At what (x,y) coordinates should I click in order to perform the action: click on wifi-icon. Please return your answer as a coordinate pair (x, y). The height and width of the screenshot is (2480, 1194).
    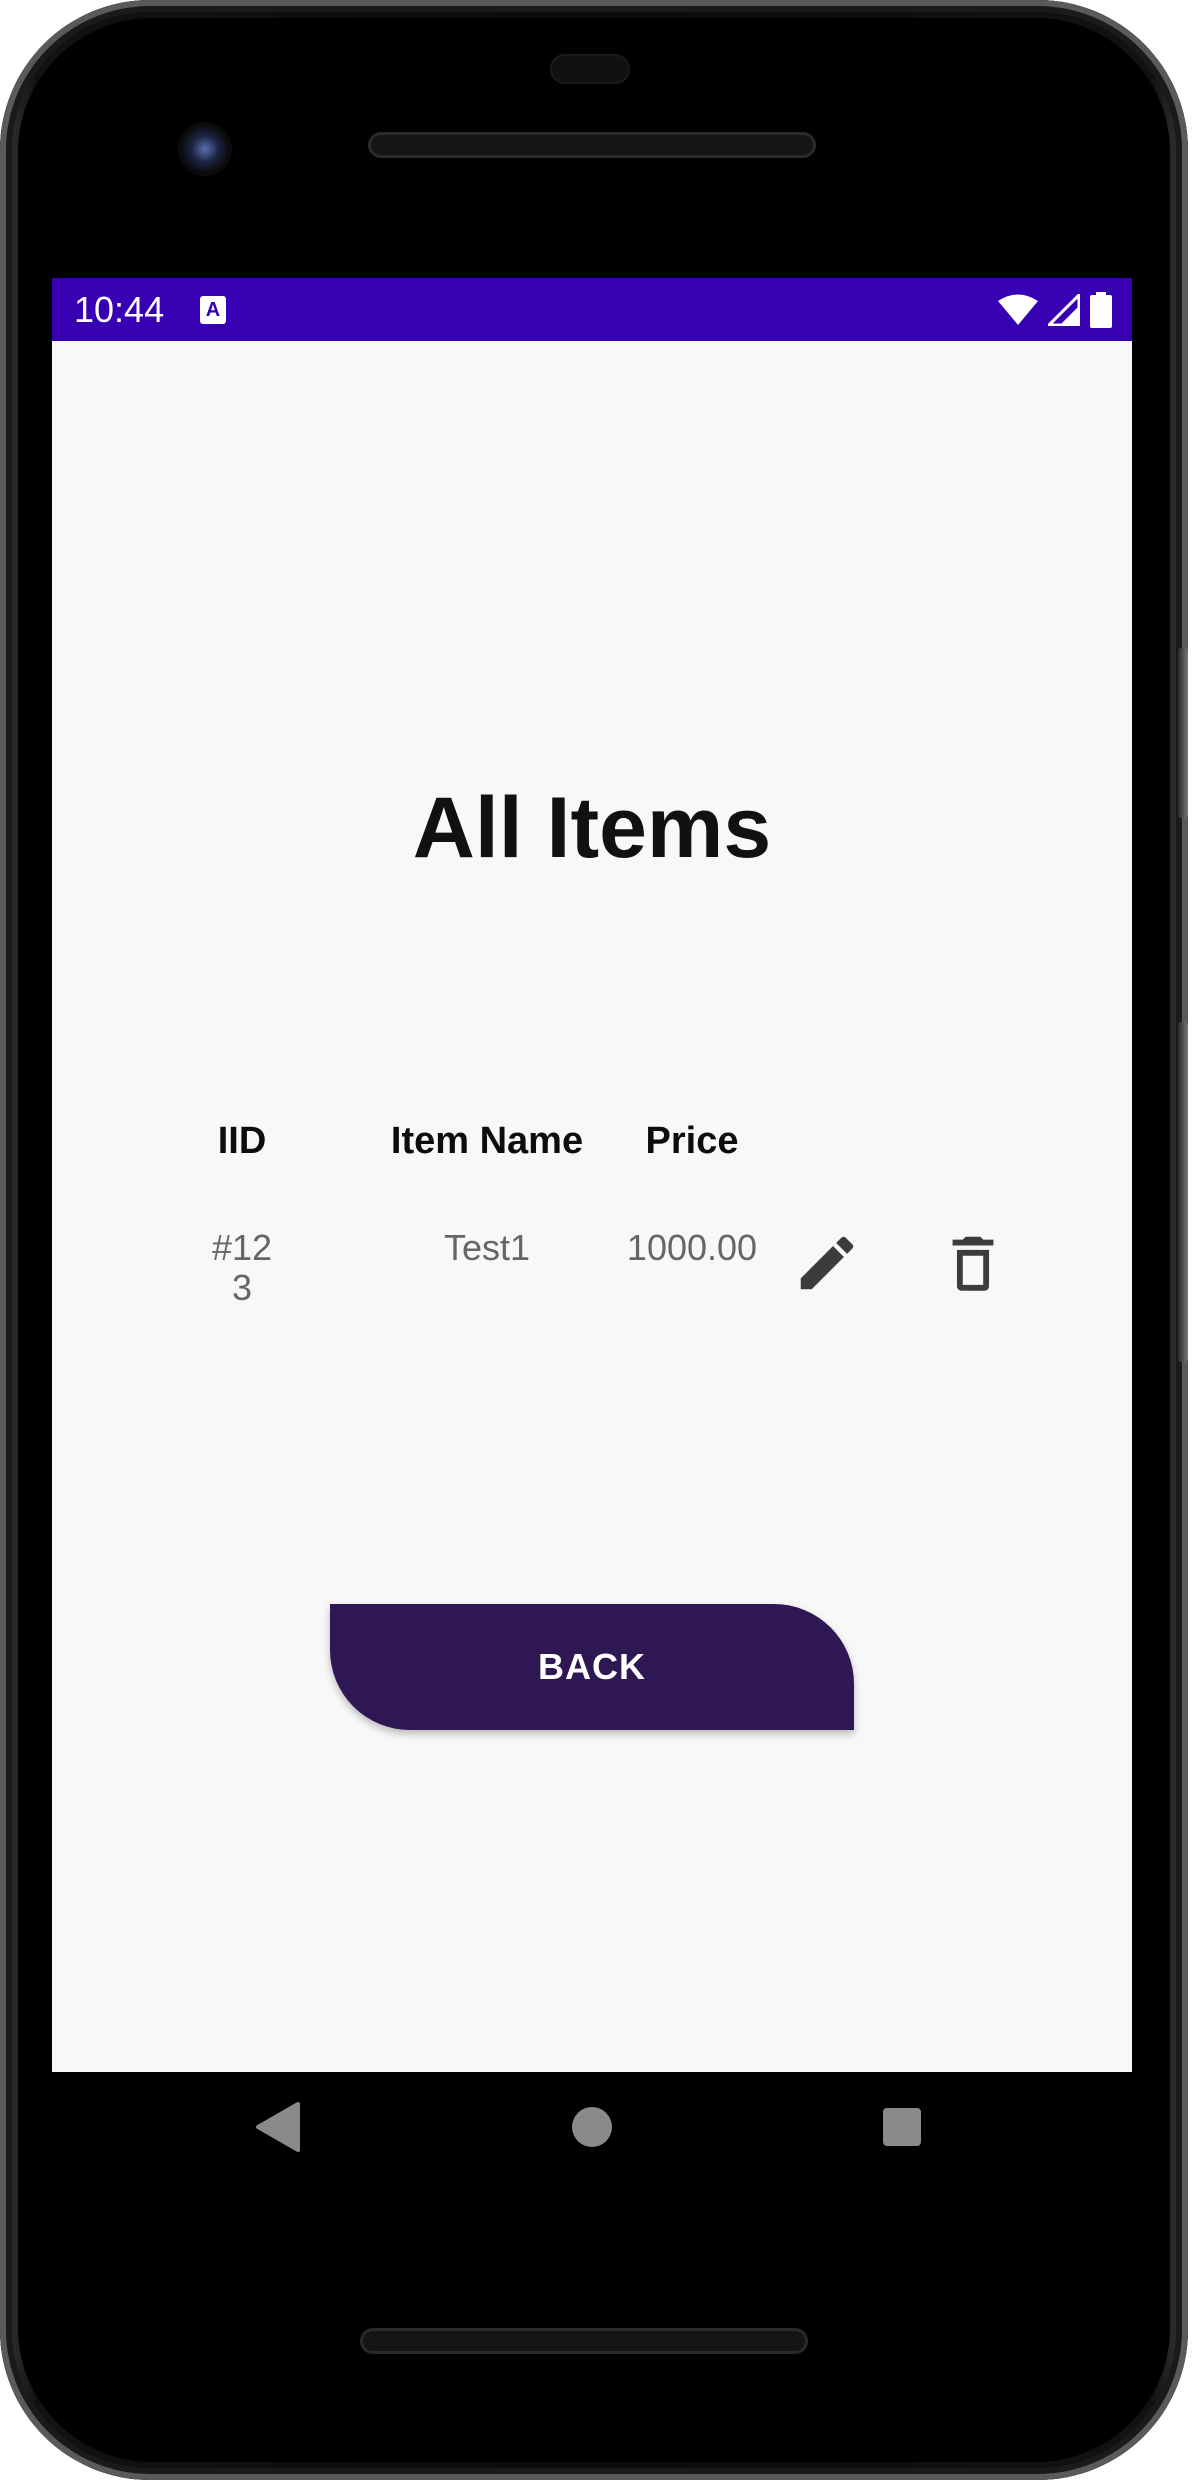
    Looking at the image, I should click on (1018, 309).